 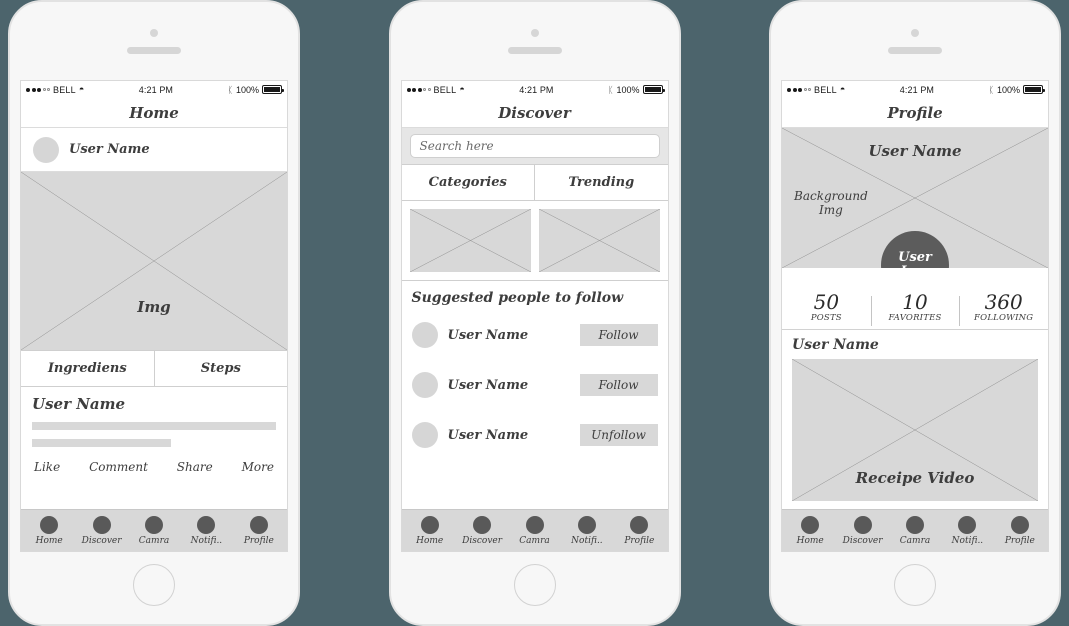 I want to click on stat-favorites: 10 FAVORITES, so click(x=915, y=308).